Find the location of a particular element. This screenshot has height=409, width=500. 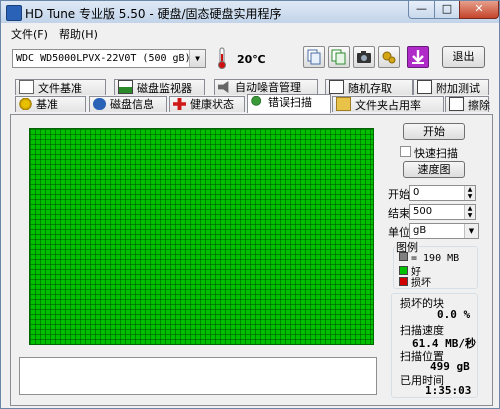

maximize-button: □ is located at coordinates (447, 10).